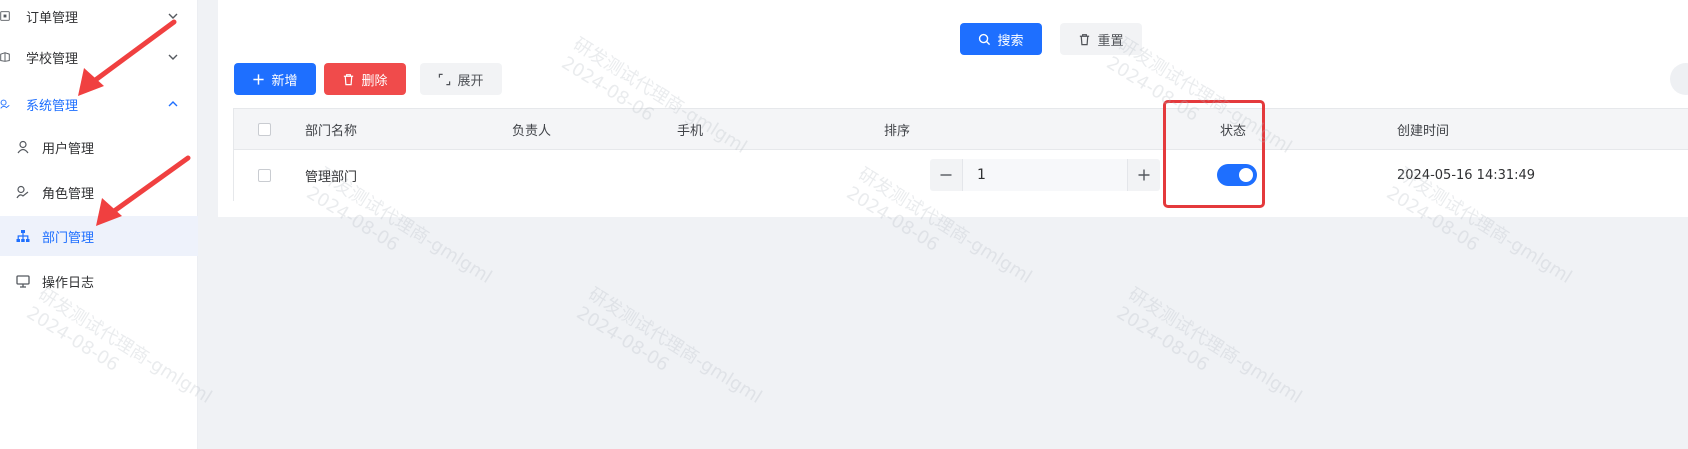  I want to click on column-header: 创建时间, so click(1423, 131).